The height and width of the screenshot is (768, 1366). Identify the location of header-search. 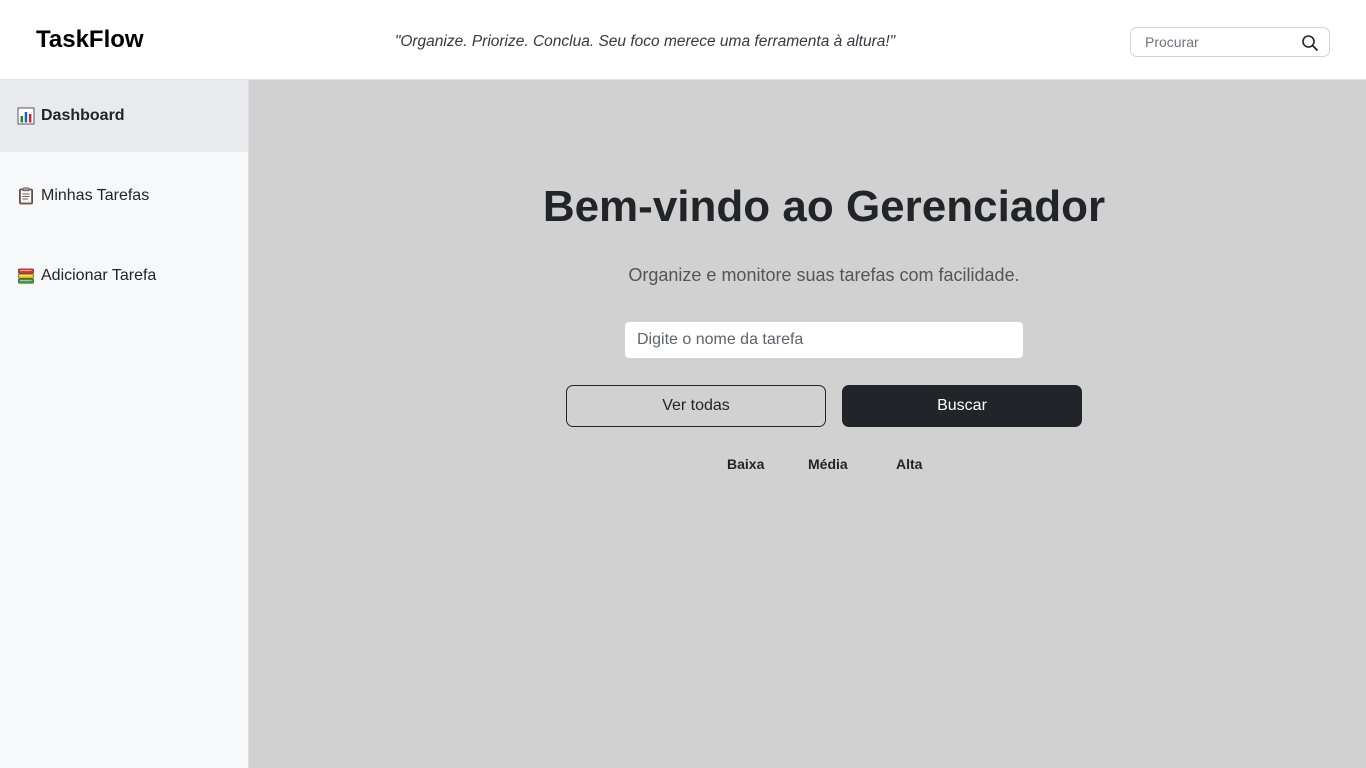
(1230, 42).